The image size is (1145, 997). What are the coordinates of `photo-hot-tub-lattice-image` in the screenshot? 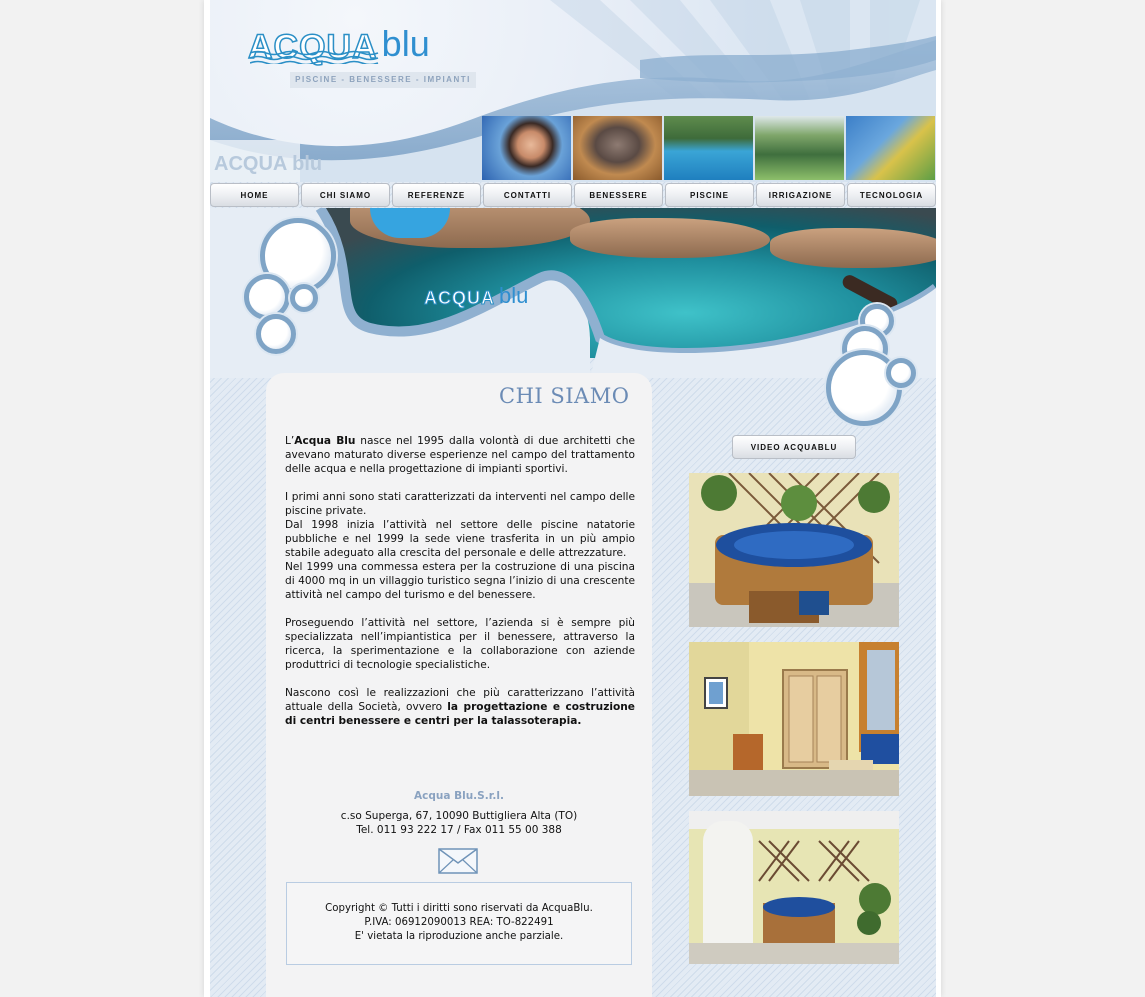 It's located at (794, 550).